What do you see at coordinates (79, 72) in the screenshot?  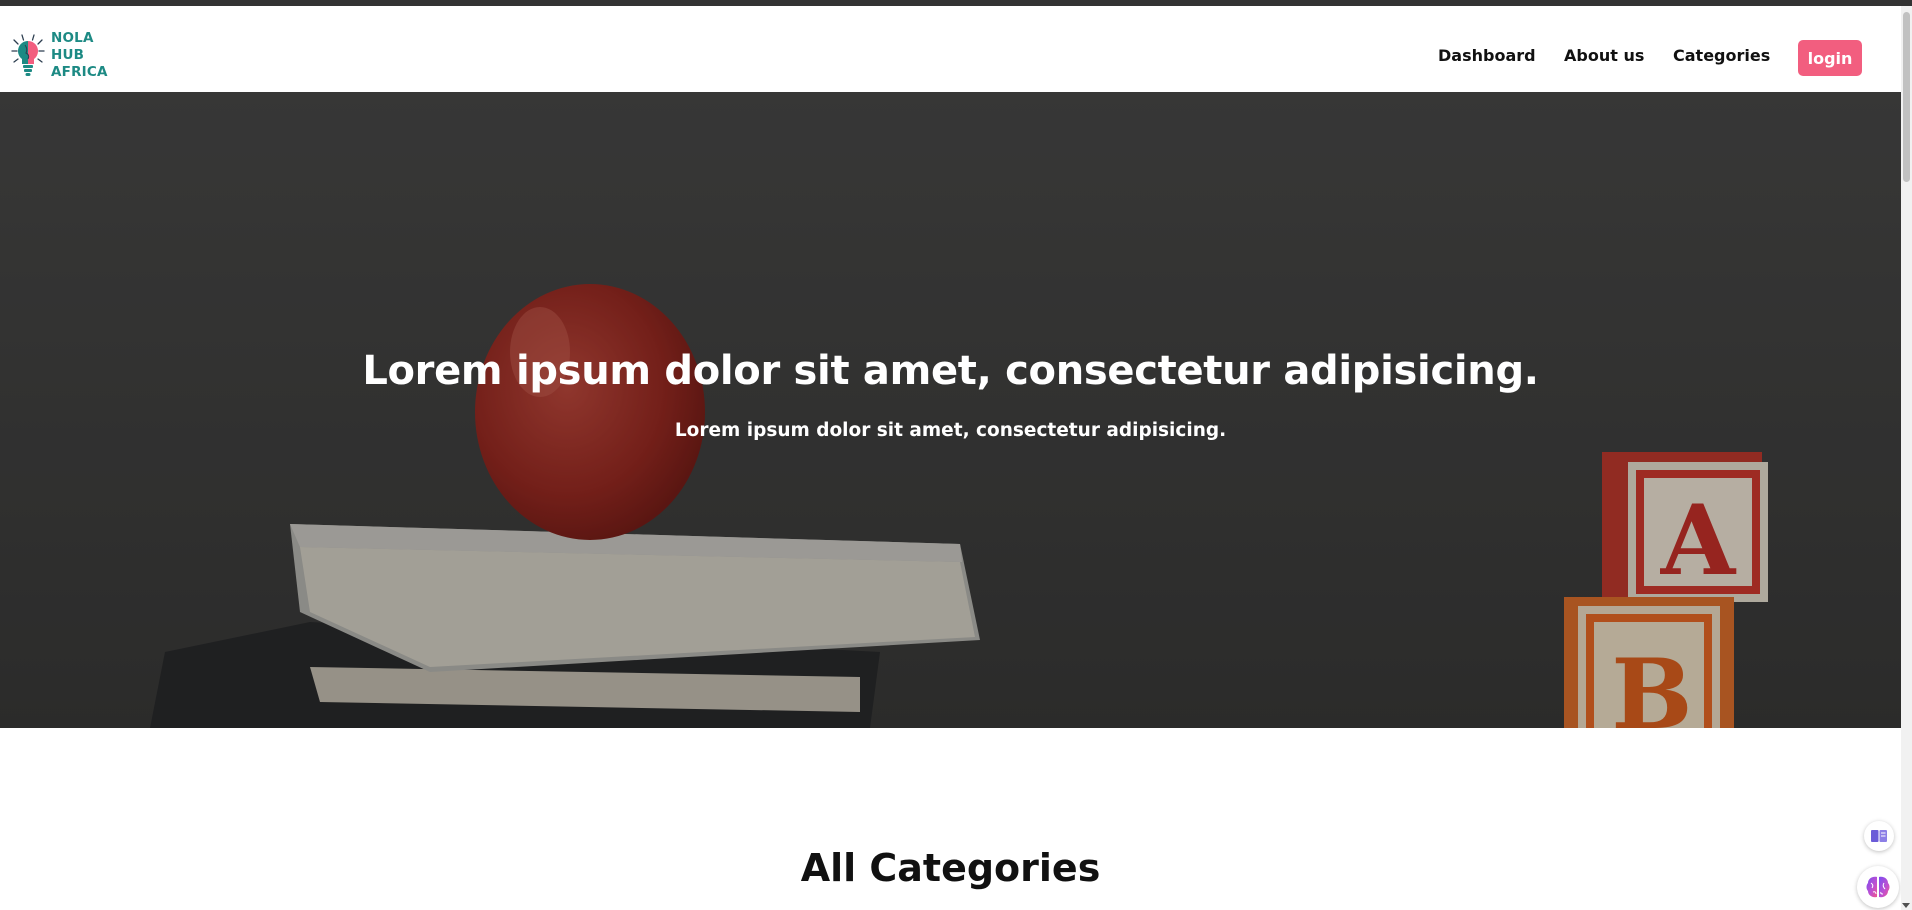 I see `brand-line-3: AFRICA` at bounding box center [79, 72].